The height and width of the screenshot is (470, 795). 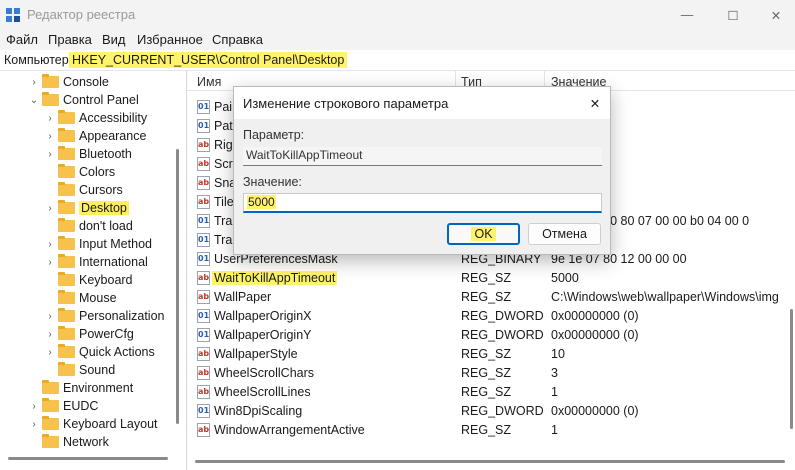 What do you see at coordinates (564, 234) in the screenshot?
I see `cancel-button: Отмена` at bounding box center [564, 234].